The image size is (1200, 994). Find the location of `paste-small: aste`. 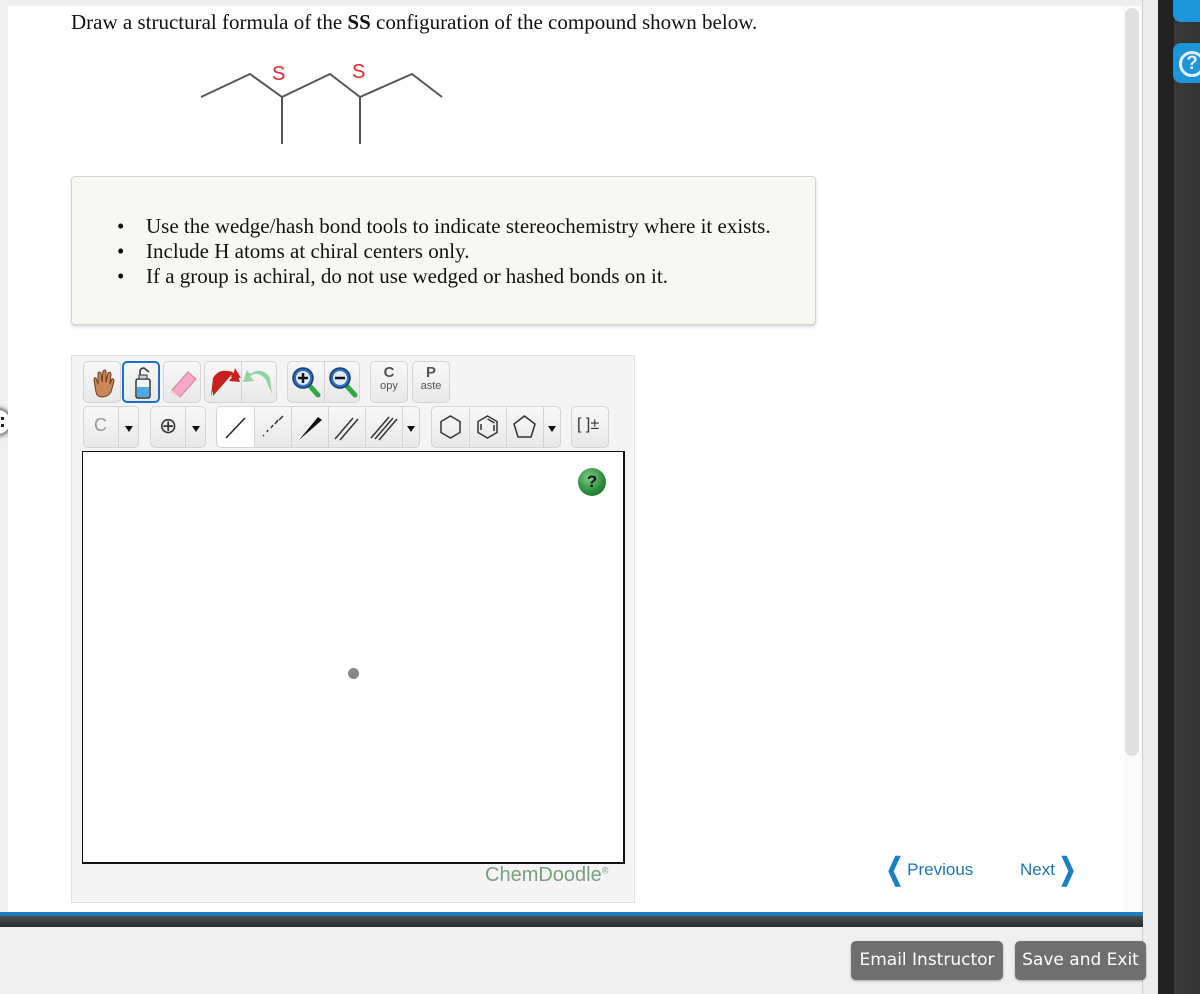

paste-small: aste is located at coordinates (431, 386).